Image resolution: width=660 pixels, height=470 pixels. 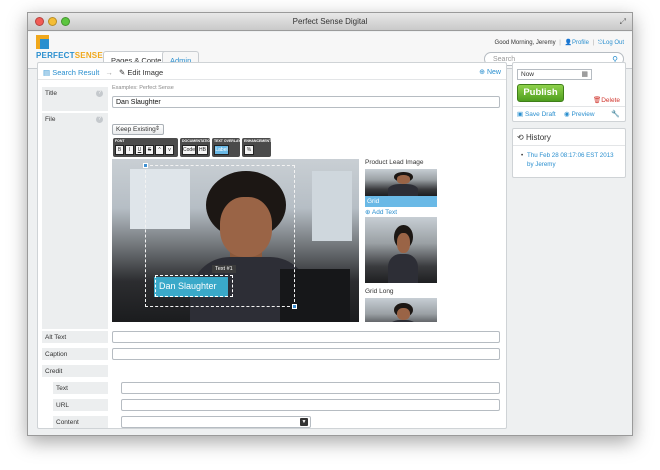 What do you see at coordinates (103, 72) in the screenshot?
I see `breadcrumb: ▤ Search Result → ✎ Edit Image` at bounding box center [103, 72].